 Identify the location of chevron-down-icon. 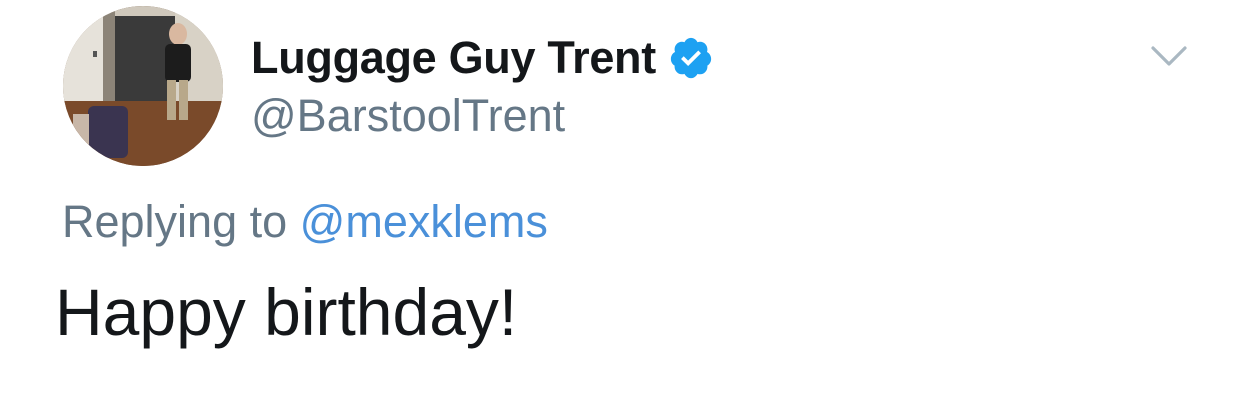
(1169, 55).